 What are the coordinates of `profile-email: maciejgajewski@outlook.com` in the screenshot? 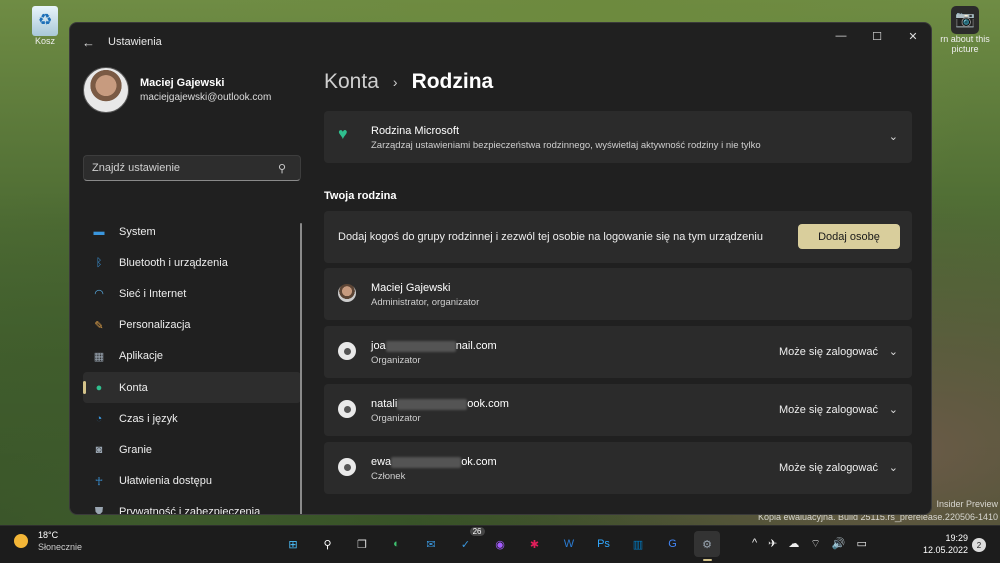 It's located at (206, 97).